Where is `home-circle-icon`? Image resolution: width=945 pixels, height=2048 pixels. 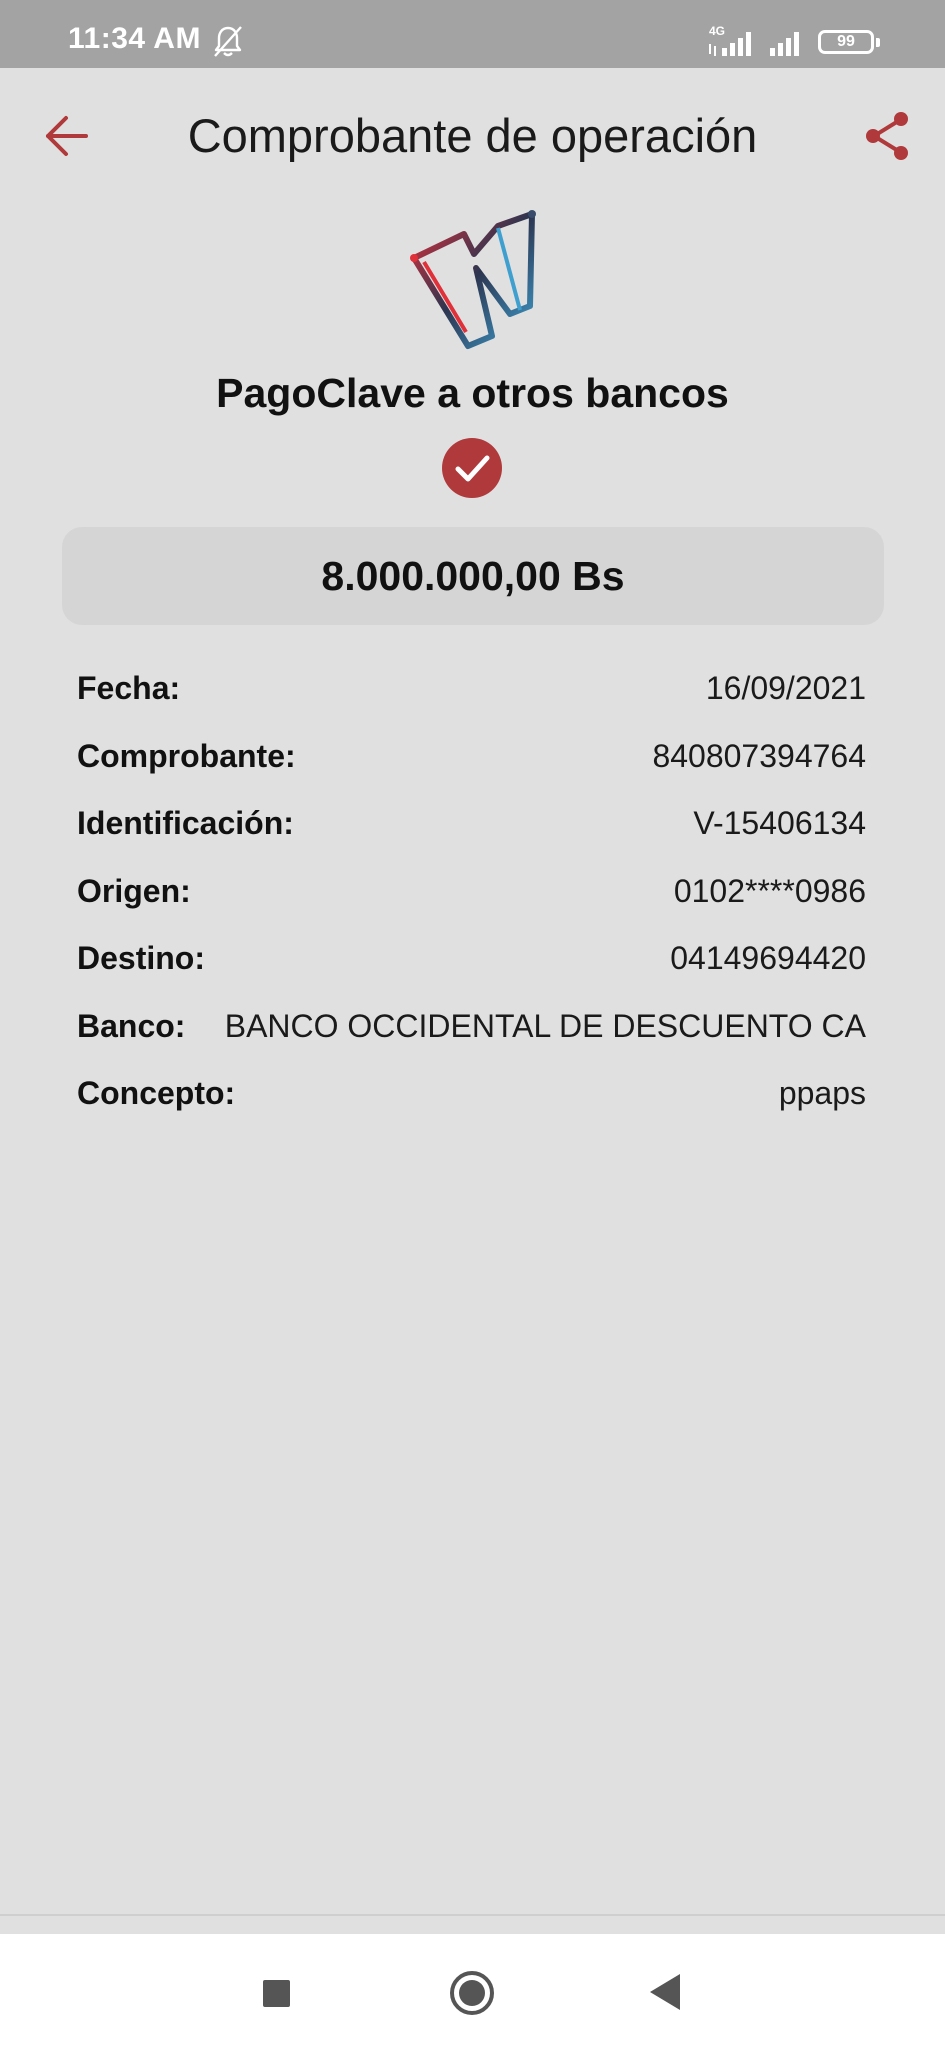
home-circle-icon is located at coordinates (472, 1993).